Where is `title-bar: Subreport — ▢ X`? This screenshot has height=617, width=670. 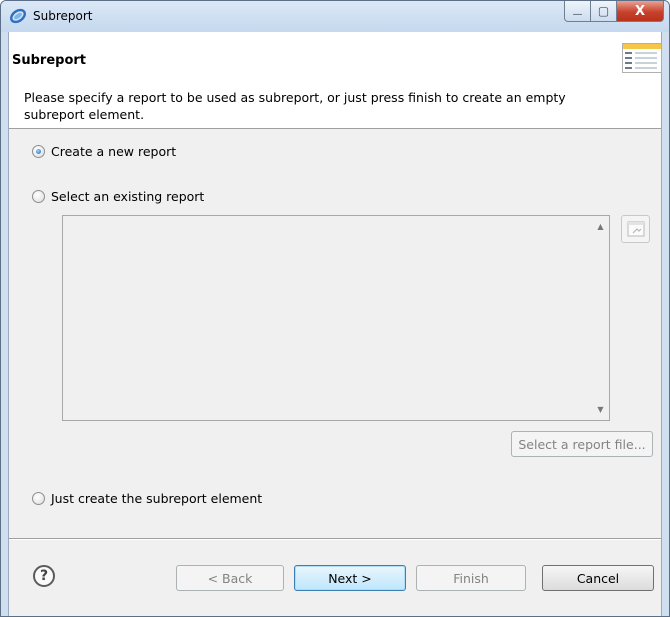
title-bar: Subreport — ▢ X is located at coordinates (335, 16).